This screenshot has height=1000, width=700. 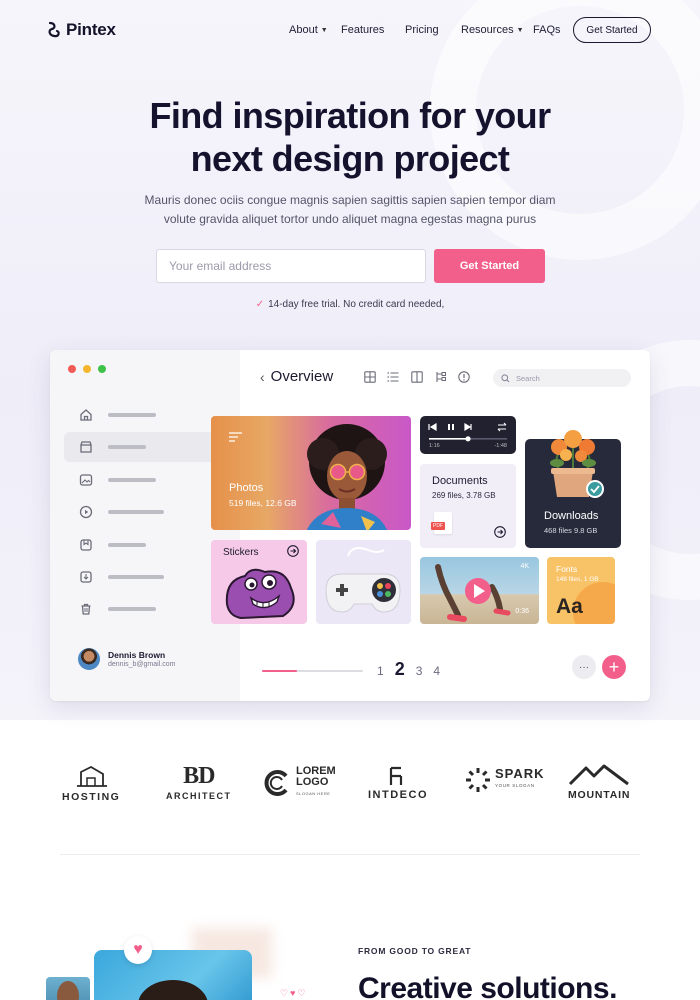 What do you see at coordinates (398, 783) in the screenshot?
I see `logo-intdeco: INTDECO` at bounding box center [398, 783].